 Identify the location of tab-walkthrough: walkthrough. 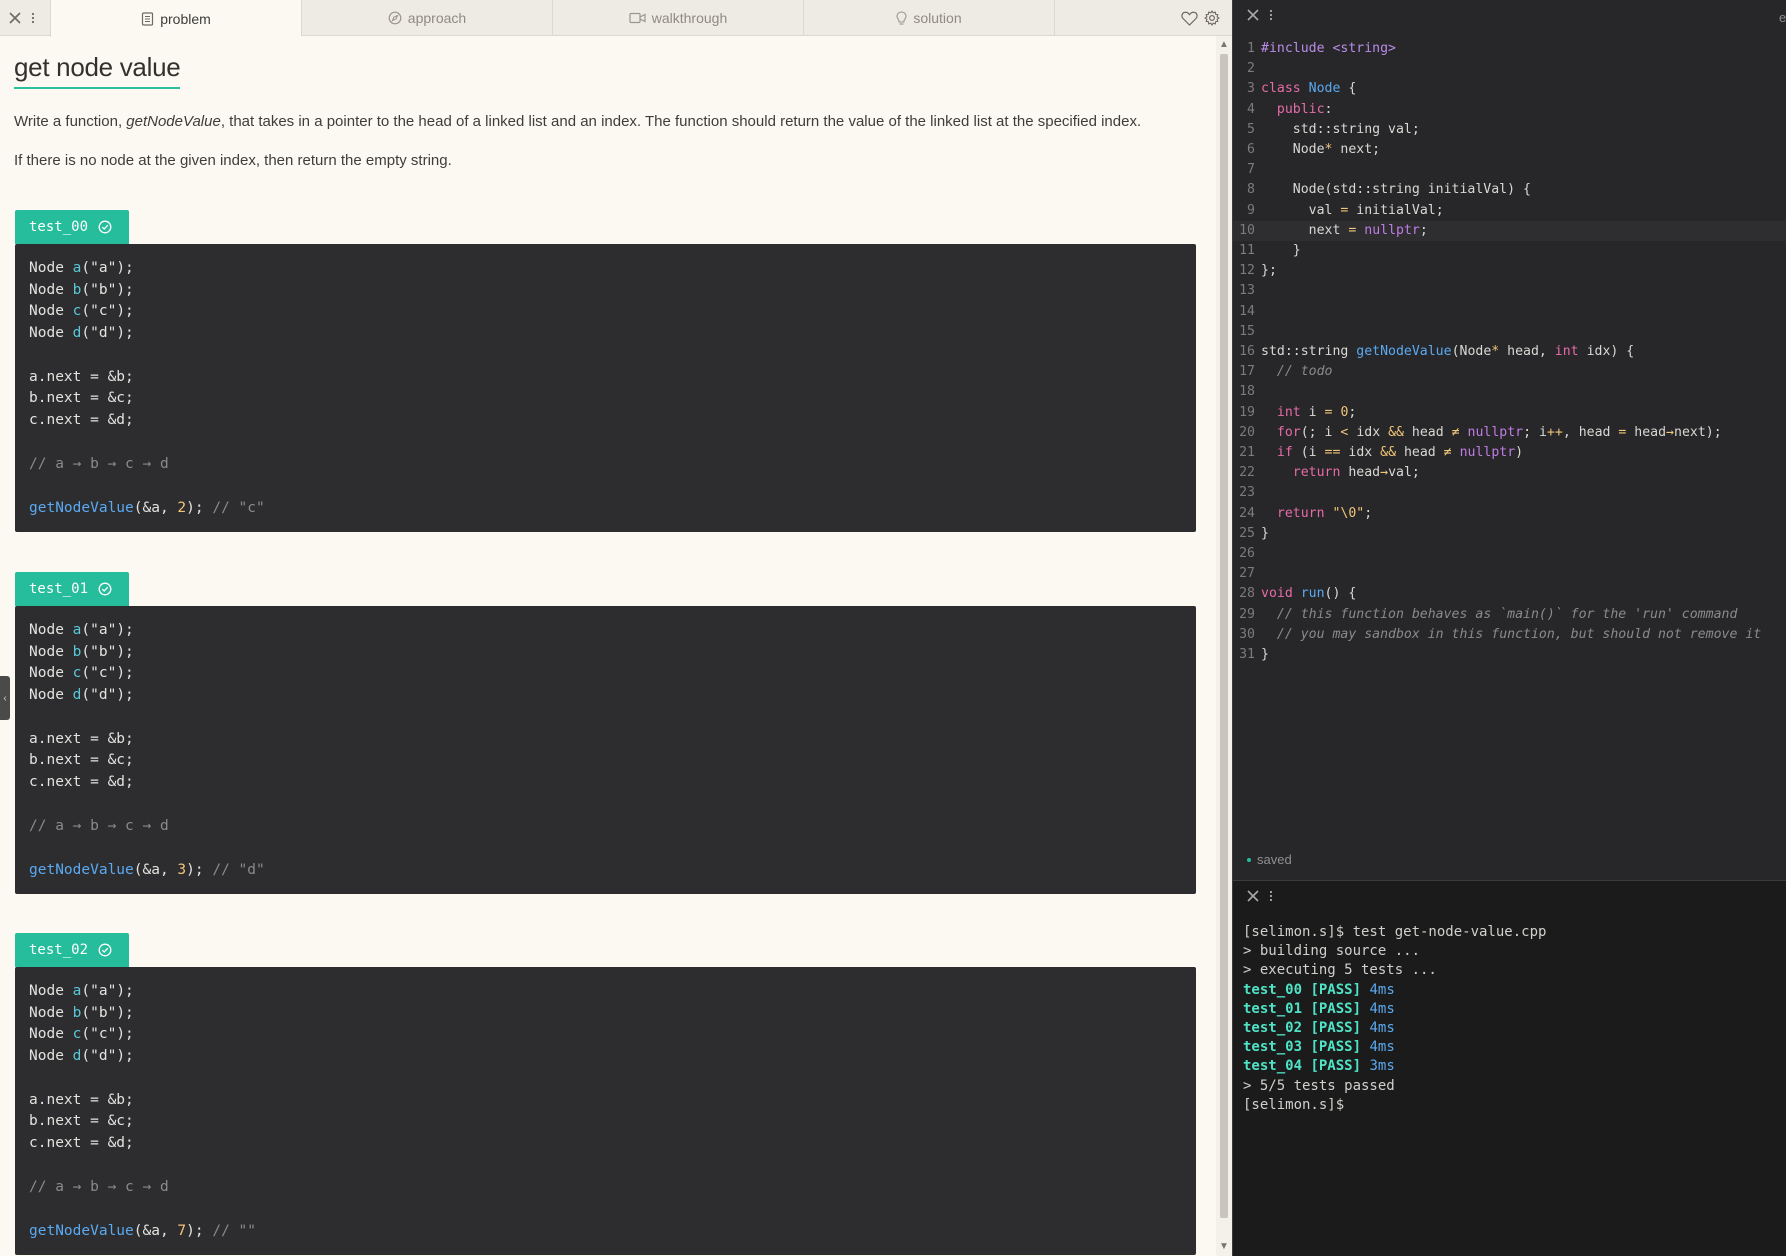
(677, 18).